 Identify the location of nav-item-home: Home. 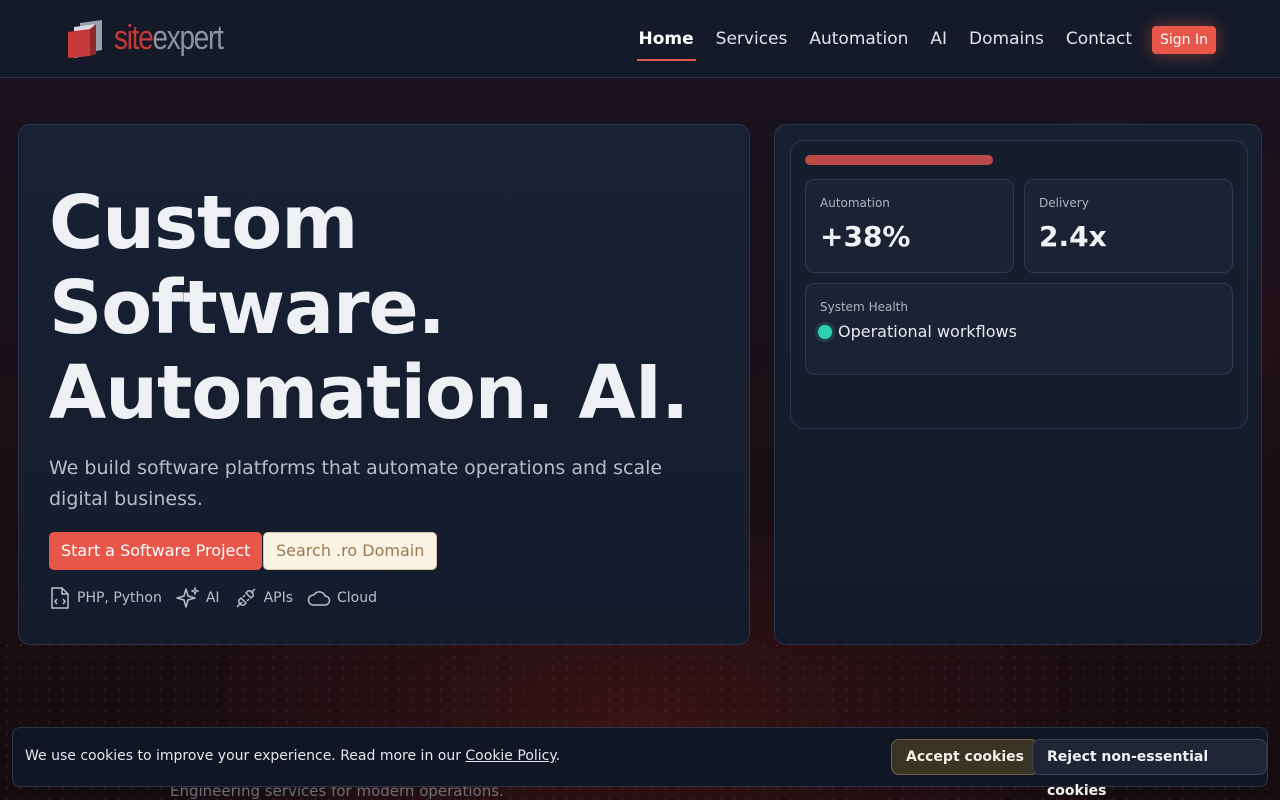
(666, 43).